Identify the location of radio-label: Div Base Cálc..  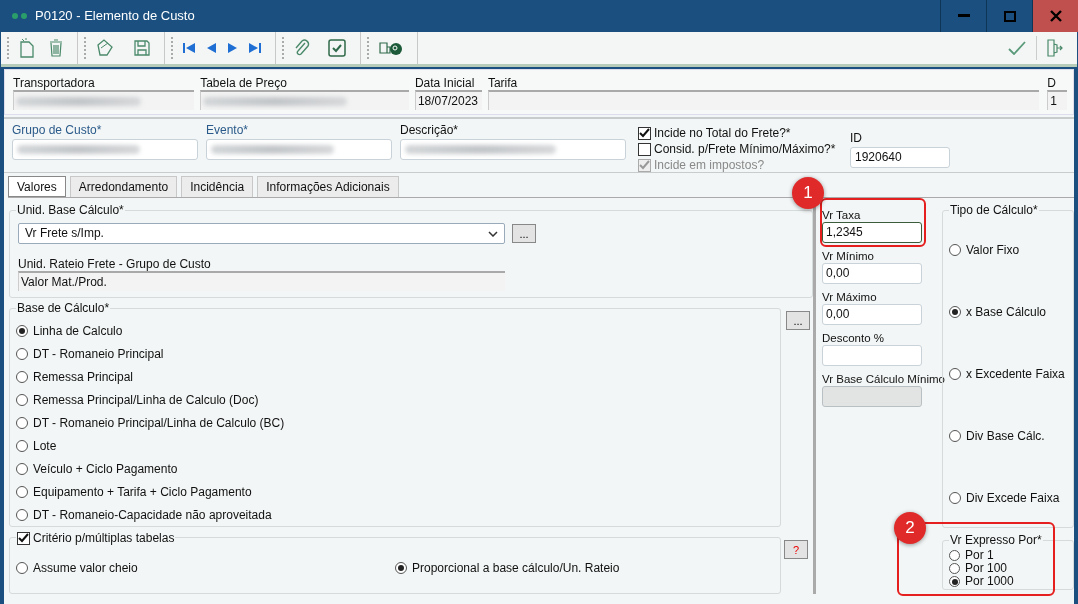
(1005, 436).